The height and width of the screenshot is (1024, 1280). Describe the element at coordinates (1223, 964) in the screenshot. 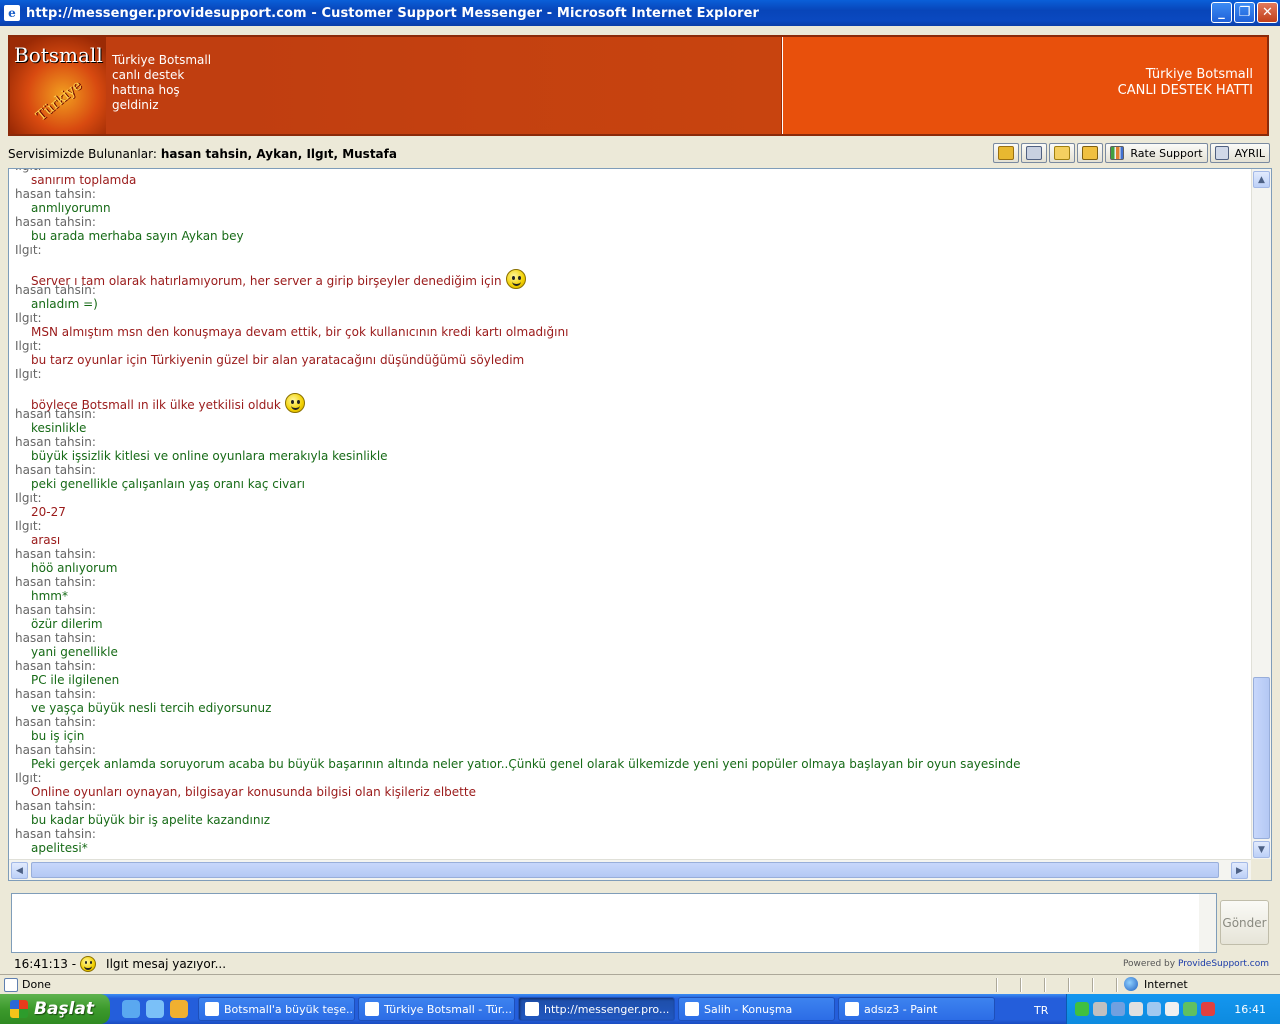

I see `powered-link: ProvideSupport.com` at that location.